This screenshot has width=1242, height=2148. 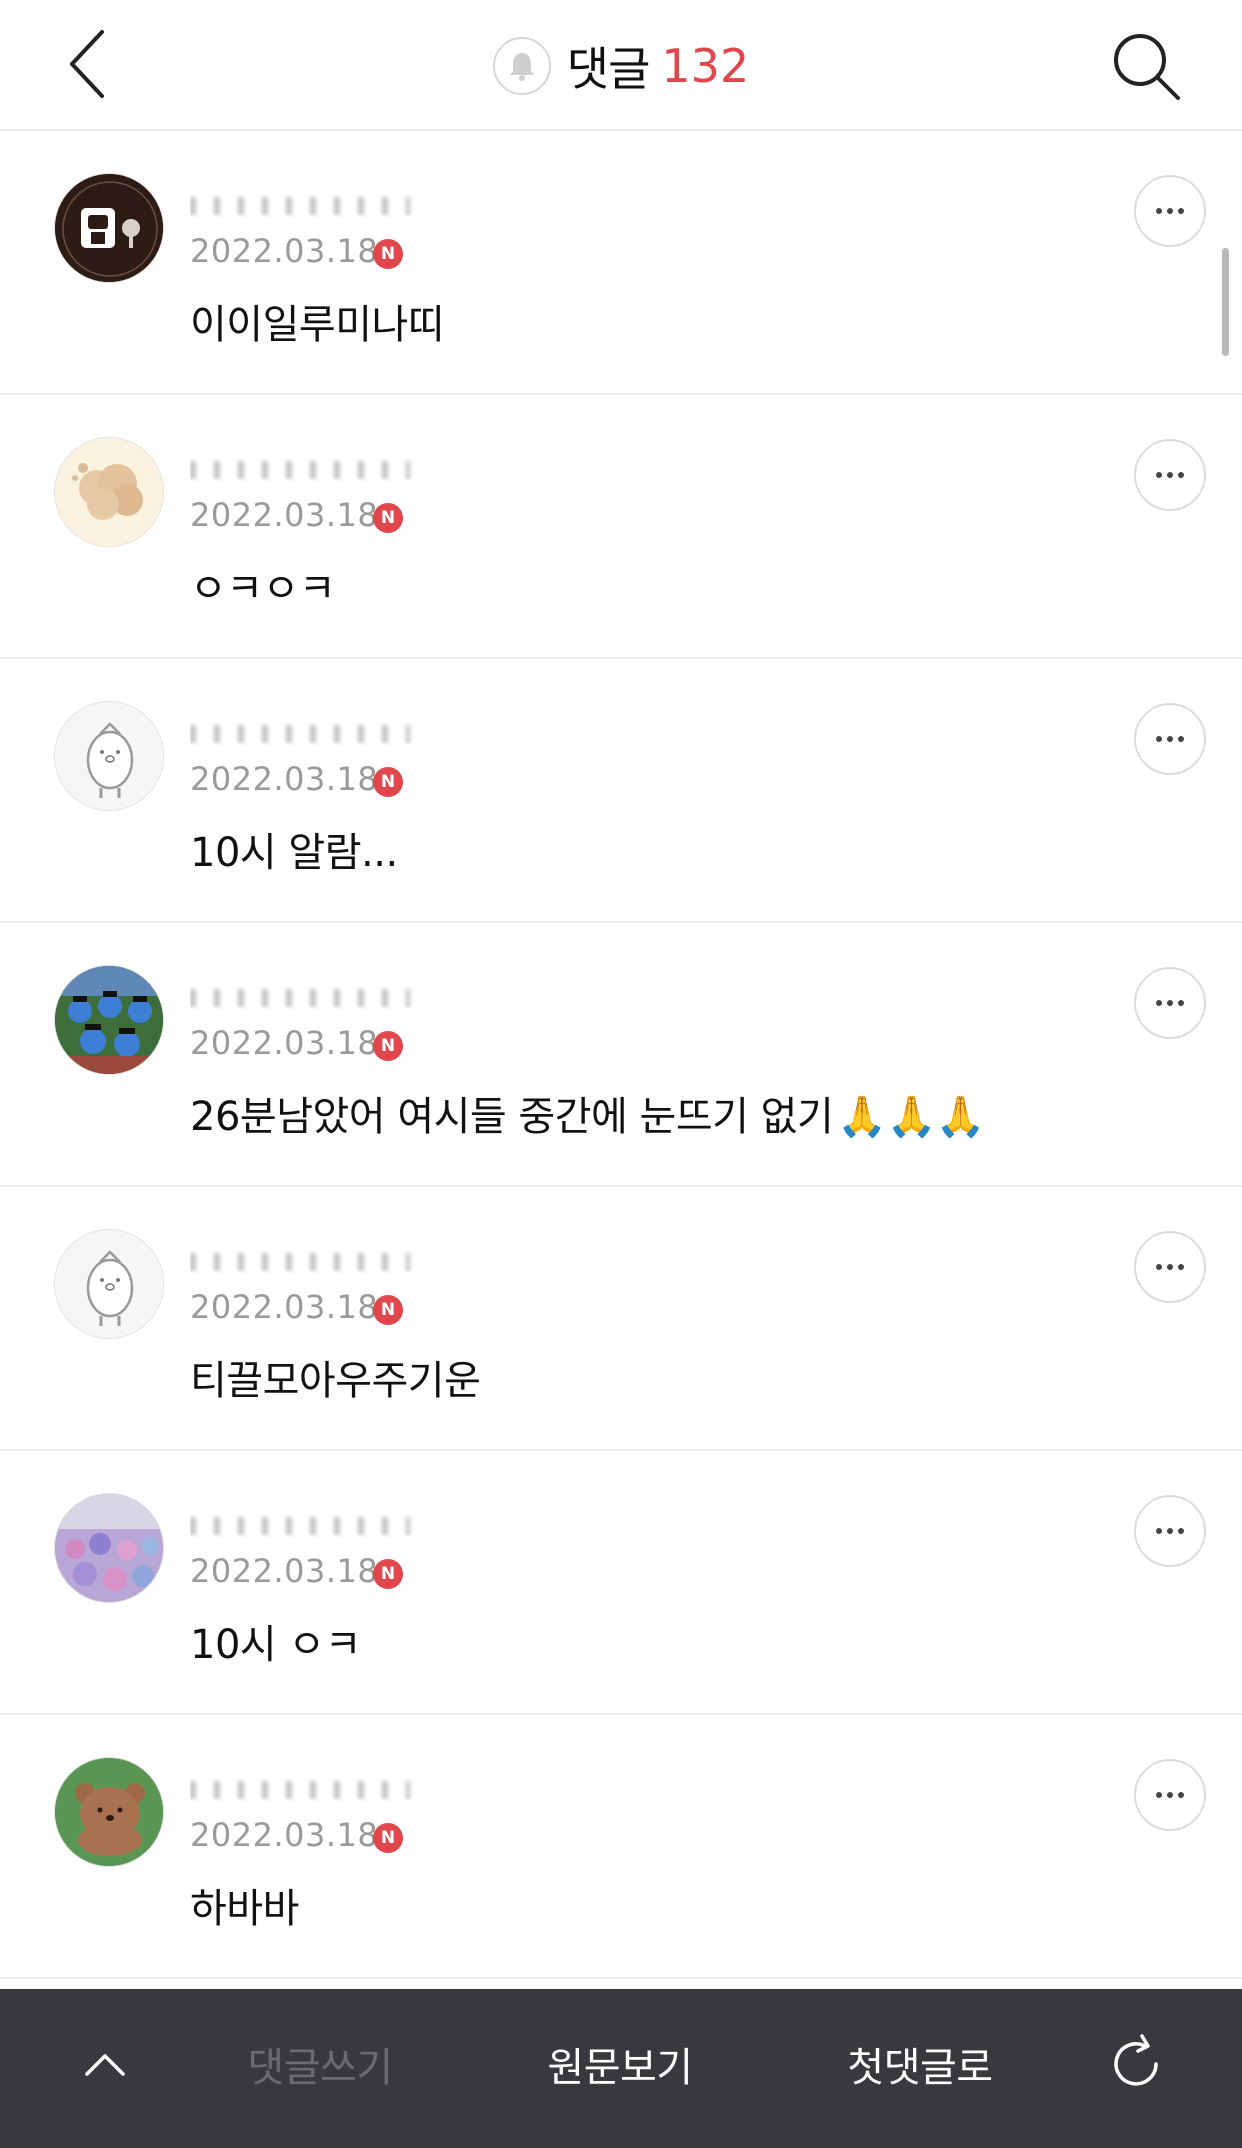 I want to click on search-button, so click(x=1147, y=67).